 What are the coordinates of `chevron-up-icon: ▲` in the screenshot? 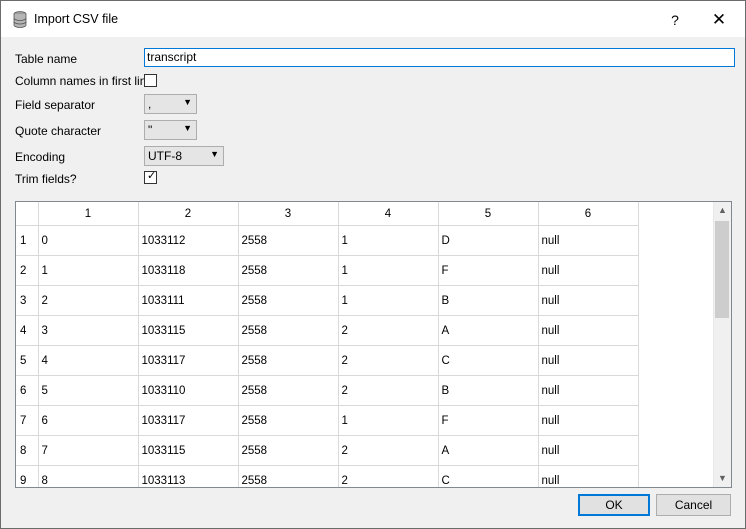 It's located at (722, 210).